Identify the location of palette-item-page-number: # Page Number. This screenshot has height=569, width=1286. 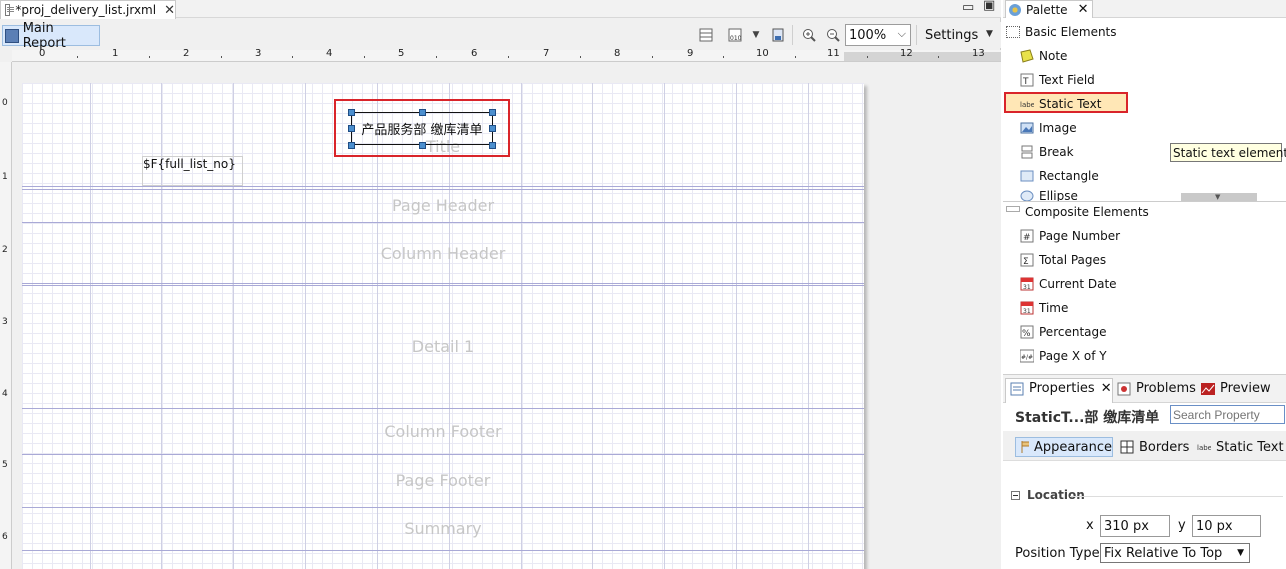
(1070, 236).